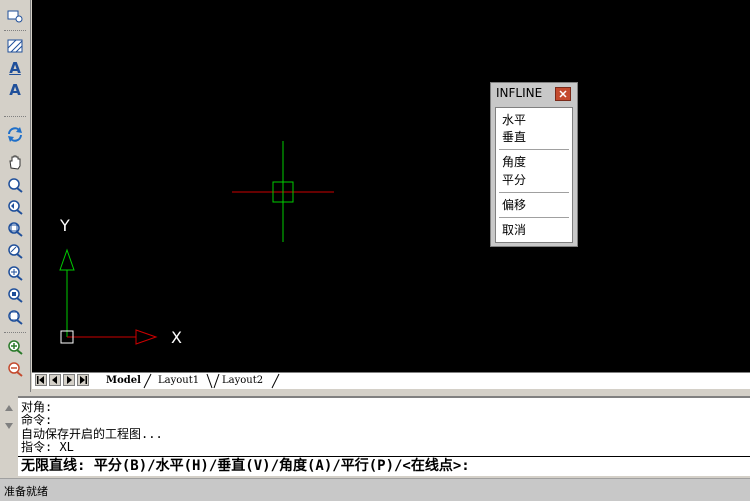 The image size is (750, 501). Describe the element at coordinates (196, 243) in the screenshot. I see `canvas-graphics` at that location.